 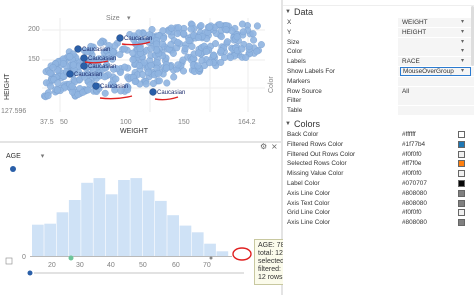 What do you see at coordinates (378, 23) in the screenshot?
I see `data-property-row: X WEIGHT ▾` at bounding box center [378, 23].